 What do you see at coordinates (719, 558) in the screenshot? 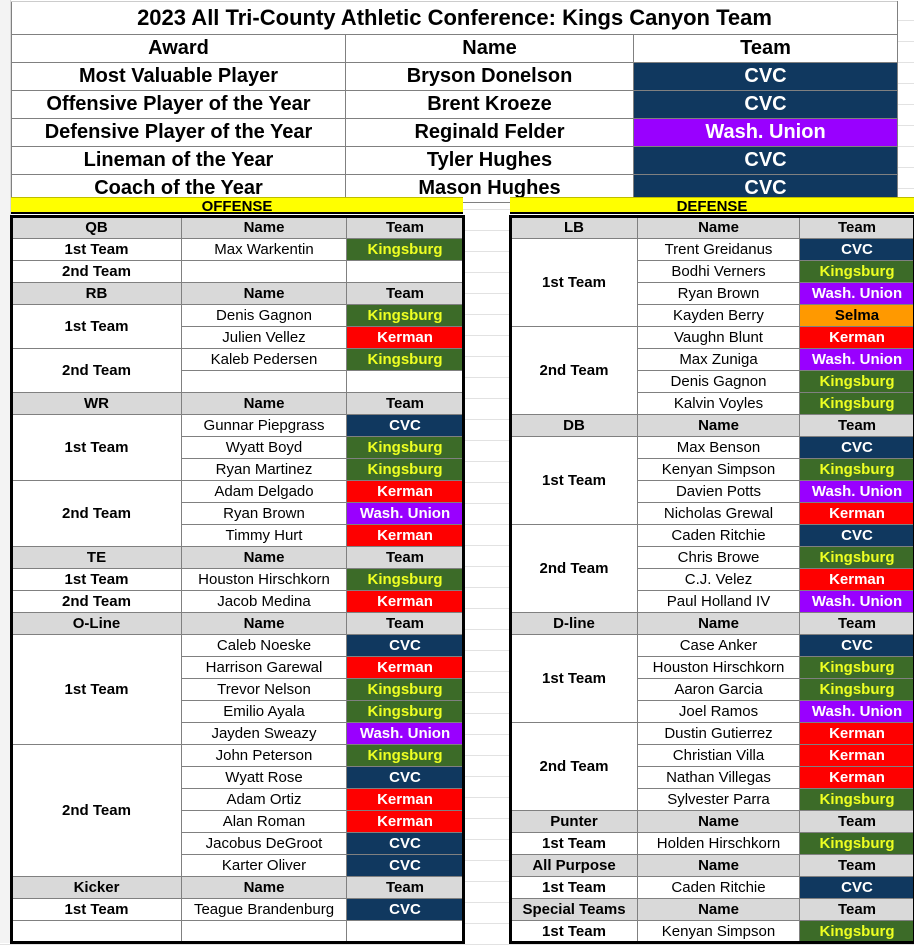
I see `player-name: Chris Browe` at bounding box center [719, 558].